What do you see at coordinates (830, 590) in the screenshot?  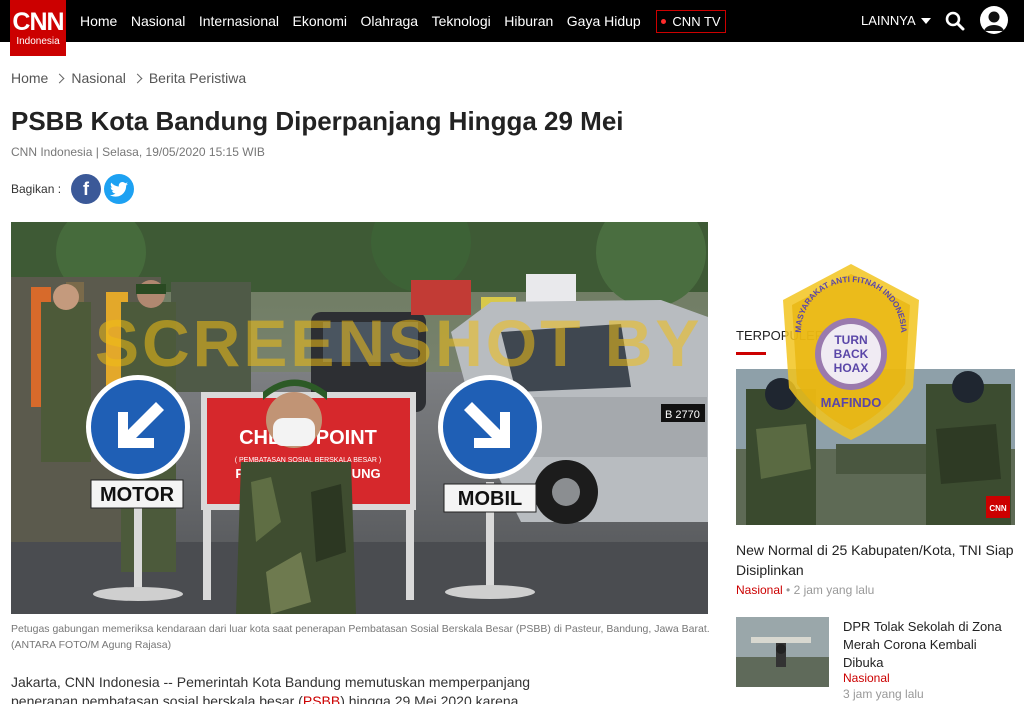 I see `popular-item-1-time: • 2 jam yang lalu` at bounding box center [830, 590].